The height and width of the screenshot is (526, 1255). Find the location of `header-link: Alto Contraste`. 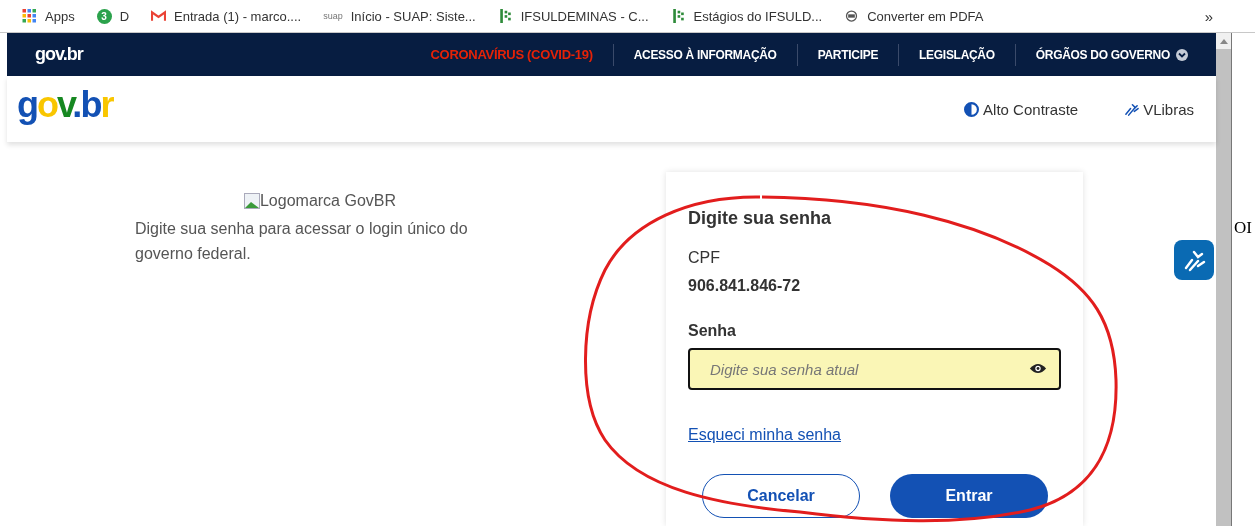

header-link: Alto Contraste is located at coordinates (1031, 109).